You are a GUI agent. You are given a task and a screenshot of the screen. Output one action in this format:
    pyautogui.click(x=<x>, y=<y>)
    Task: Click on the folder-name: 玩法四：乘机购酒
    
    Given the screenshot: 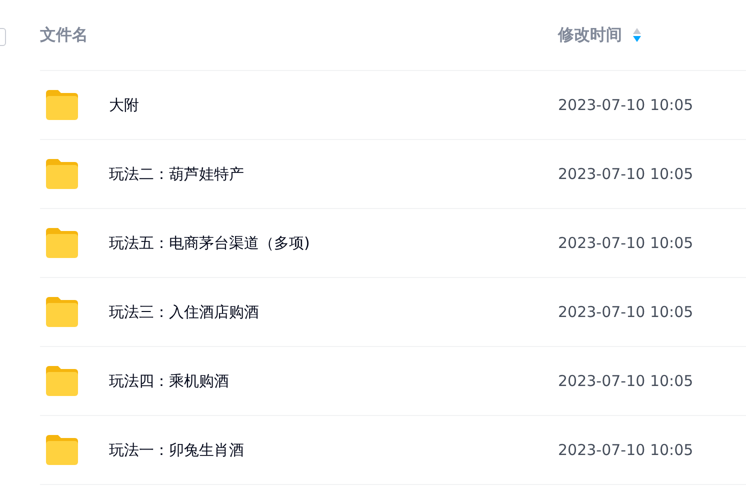 What is the action you would take?
    pyautogui.click(x=169, y=381)
    